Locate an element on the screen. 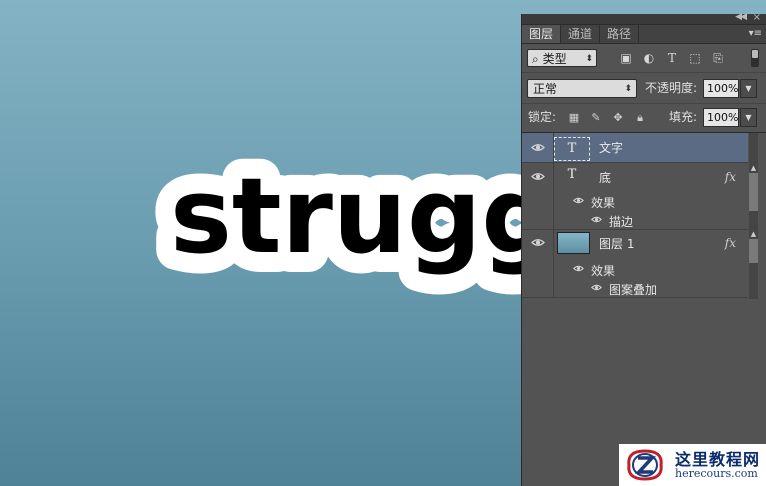 The width and height of the screenshot is (766, 486). layer-name: 文字 is located at coordinates (611, 148).